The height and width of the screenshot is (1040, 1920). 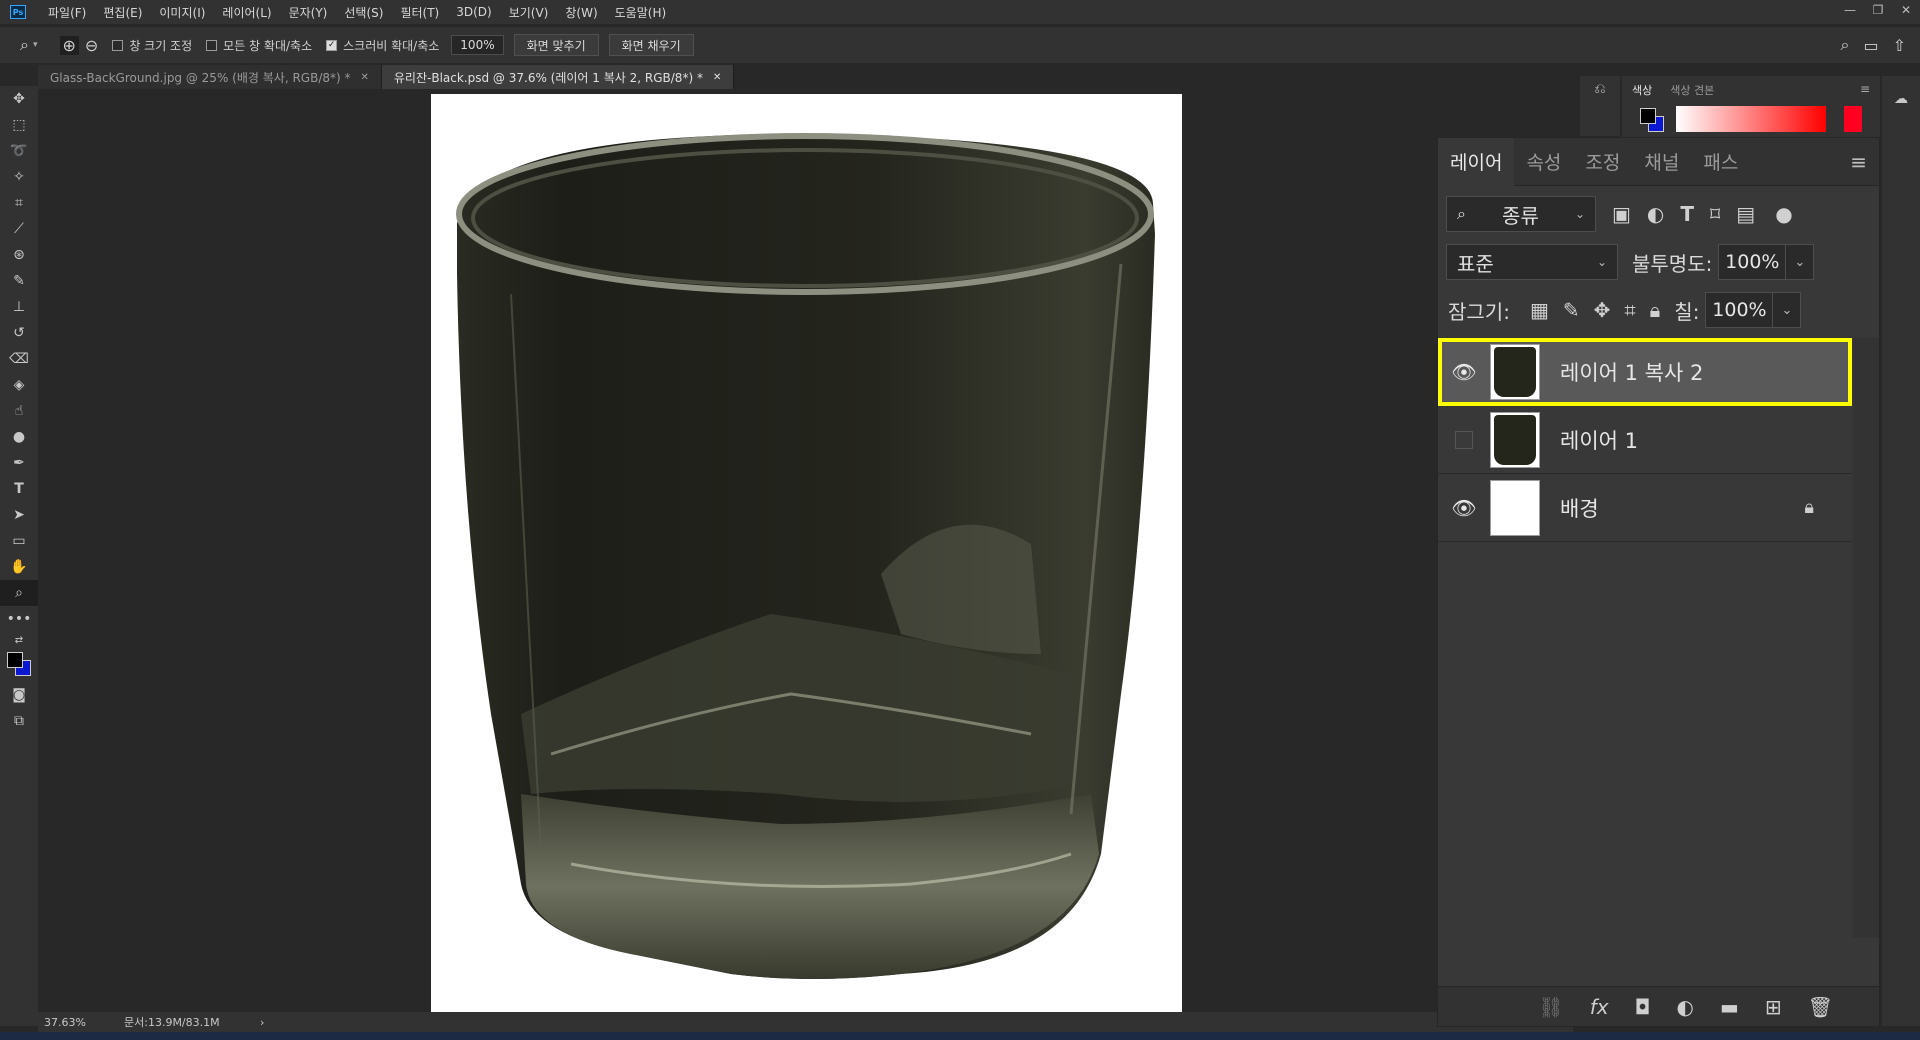 I want to click on color-ramp, so click(x=1751, y=119).